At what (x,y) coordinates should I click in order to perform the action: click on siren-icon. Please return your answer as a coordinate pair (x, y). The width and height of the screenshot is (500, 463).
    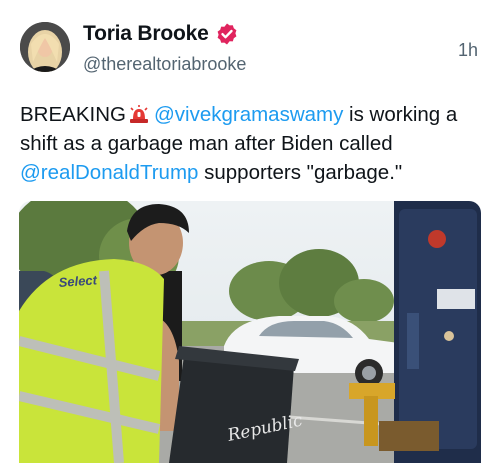
    Looking at the image, I should click on (138, 114).